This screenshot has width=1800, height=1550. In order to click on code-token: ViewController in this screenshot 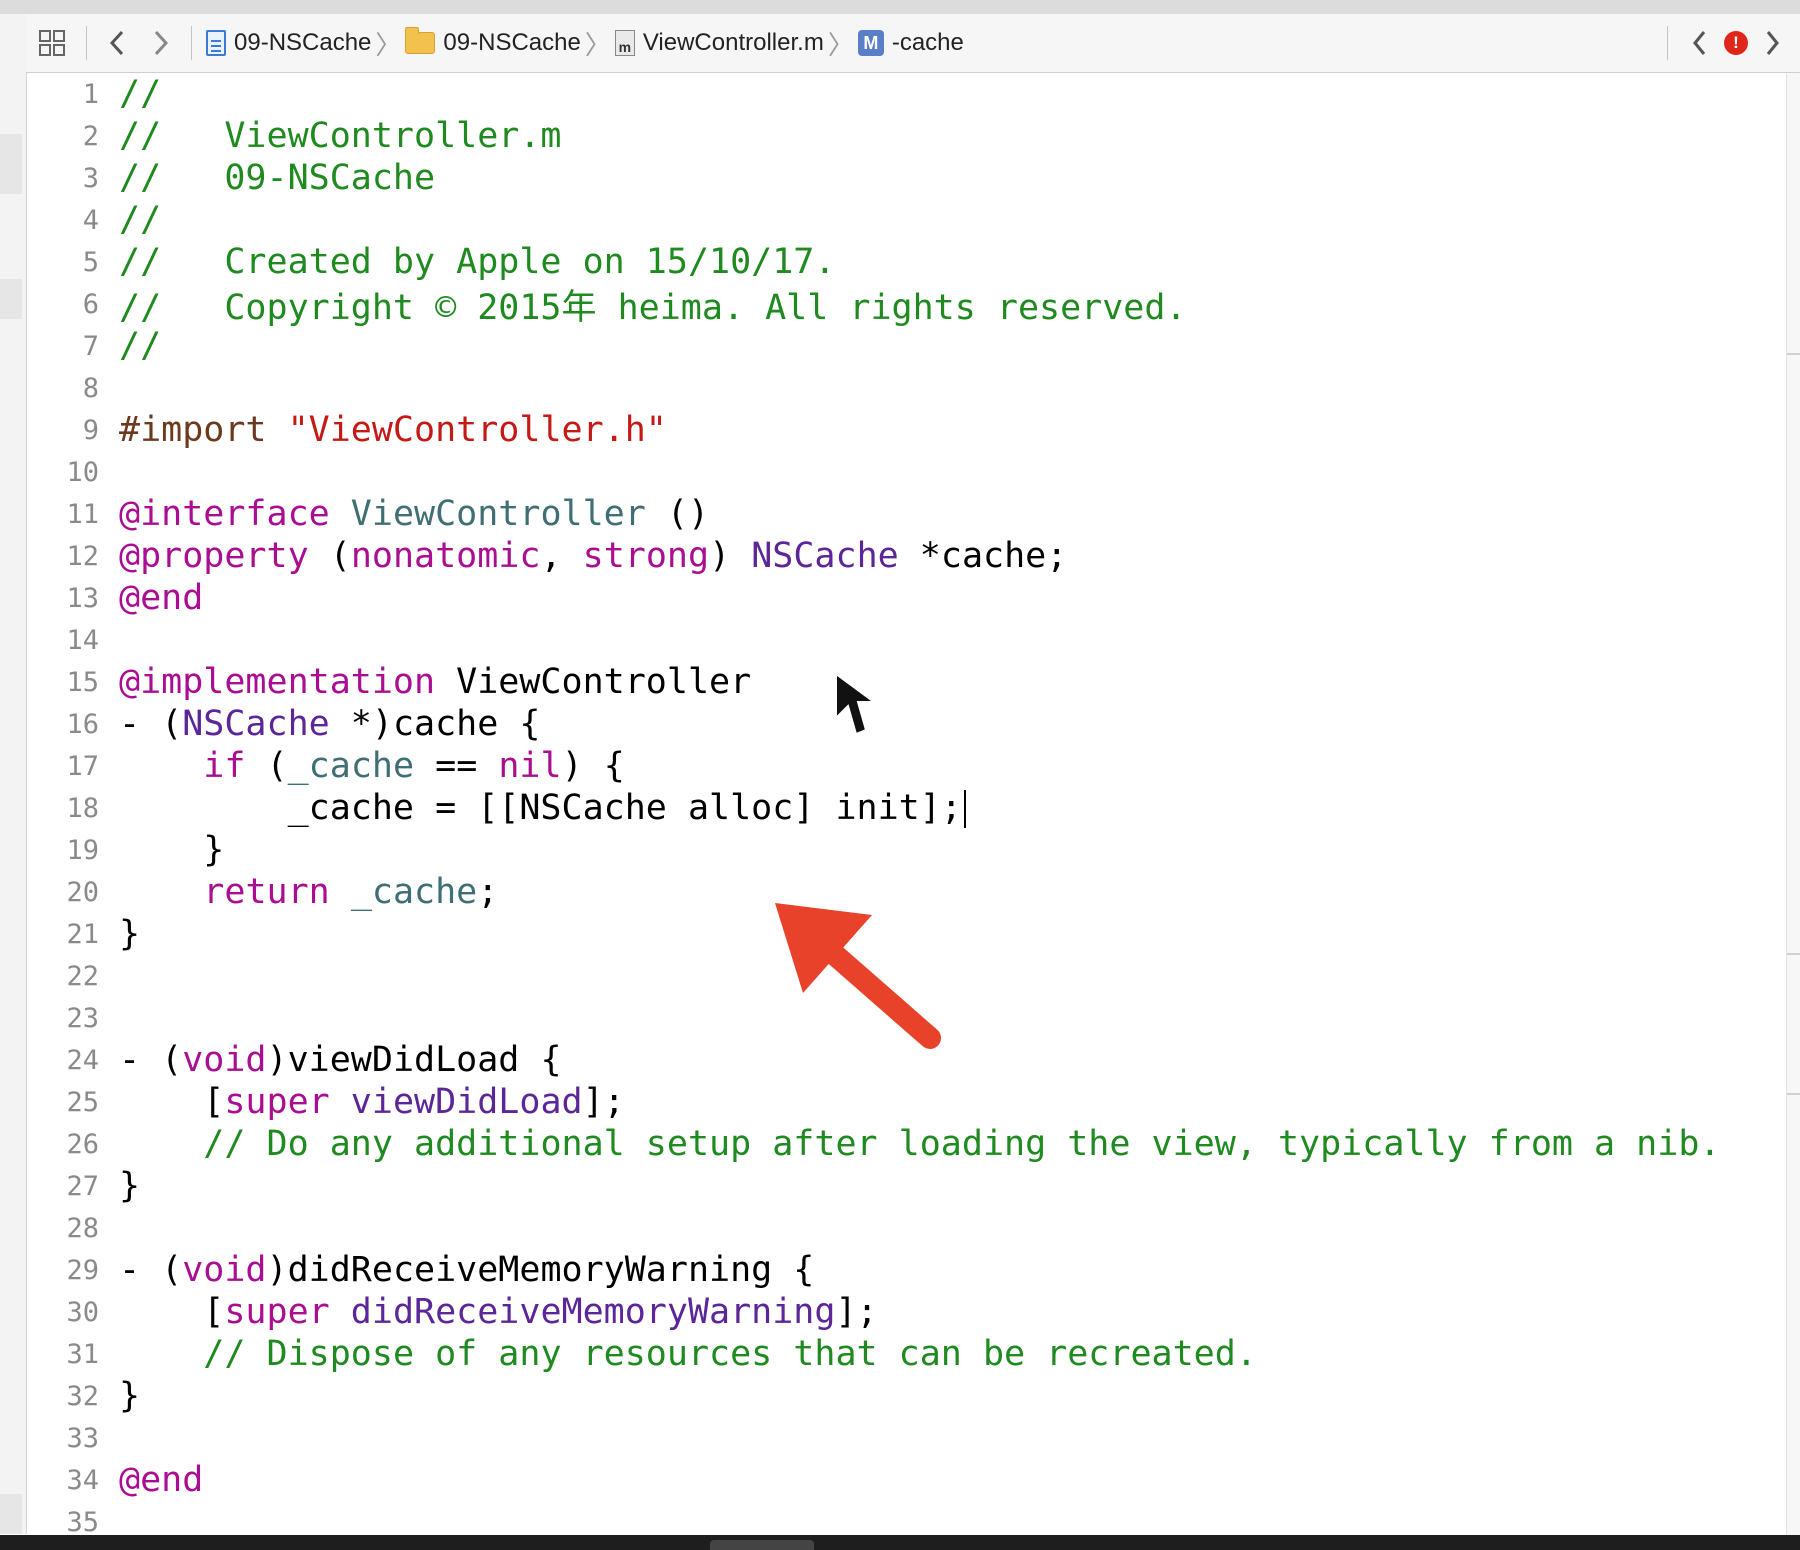, I will do `click(593, 682)`.